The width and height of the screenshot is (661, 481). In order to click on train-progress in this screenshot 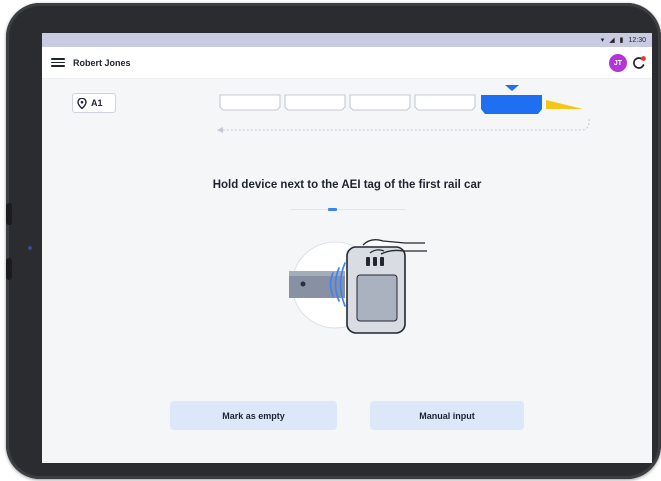, I will do `click(403, 109)`.